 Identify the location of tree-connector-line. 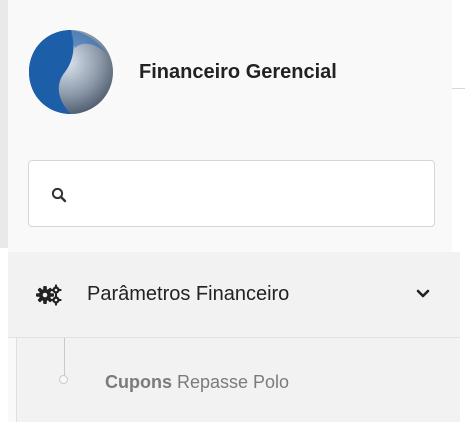
(64, 357).